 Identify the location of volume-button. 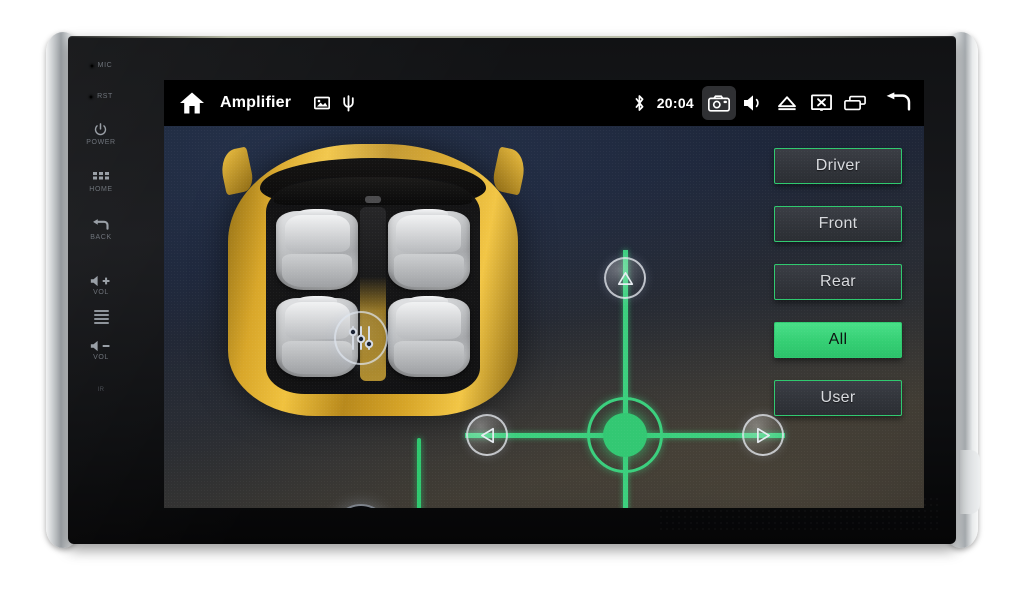
(753, 103).